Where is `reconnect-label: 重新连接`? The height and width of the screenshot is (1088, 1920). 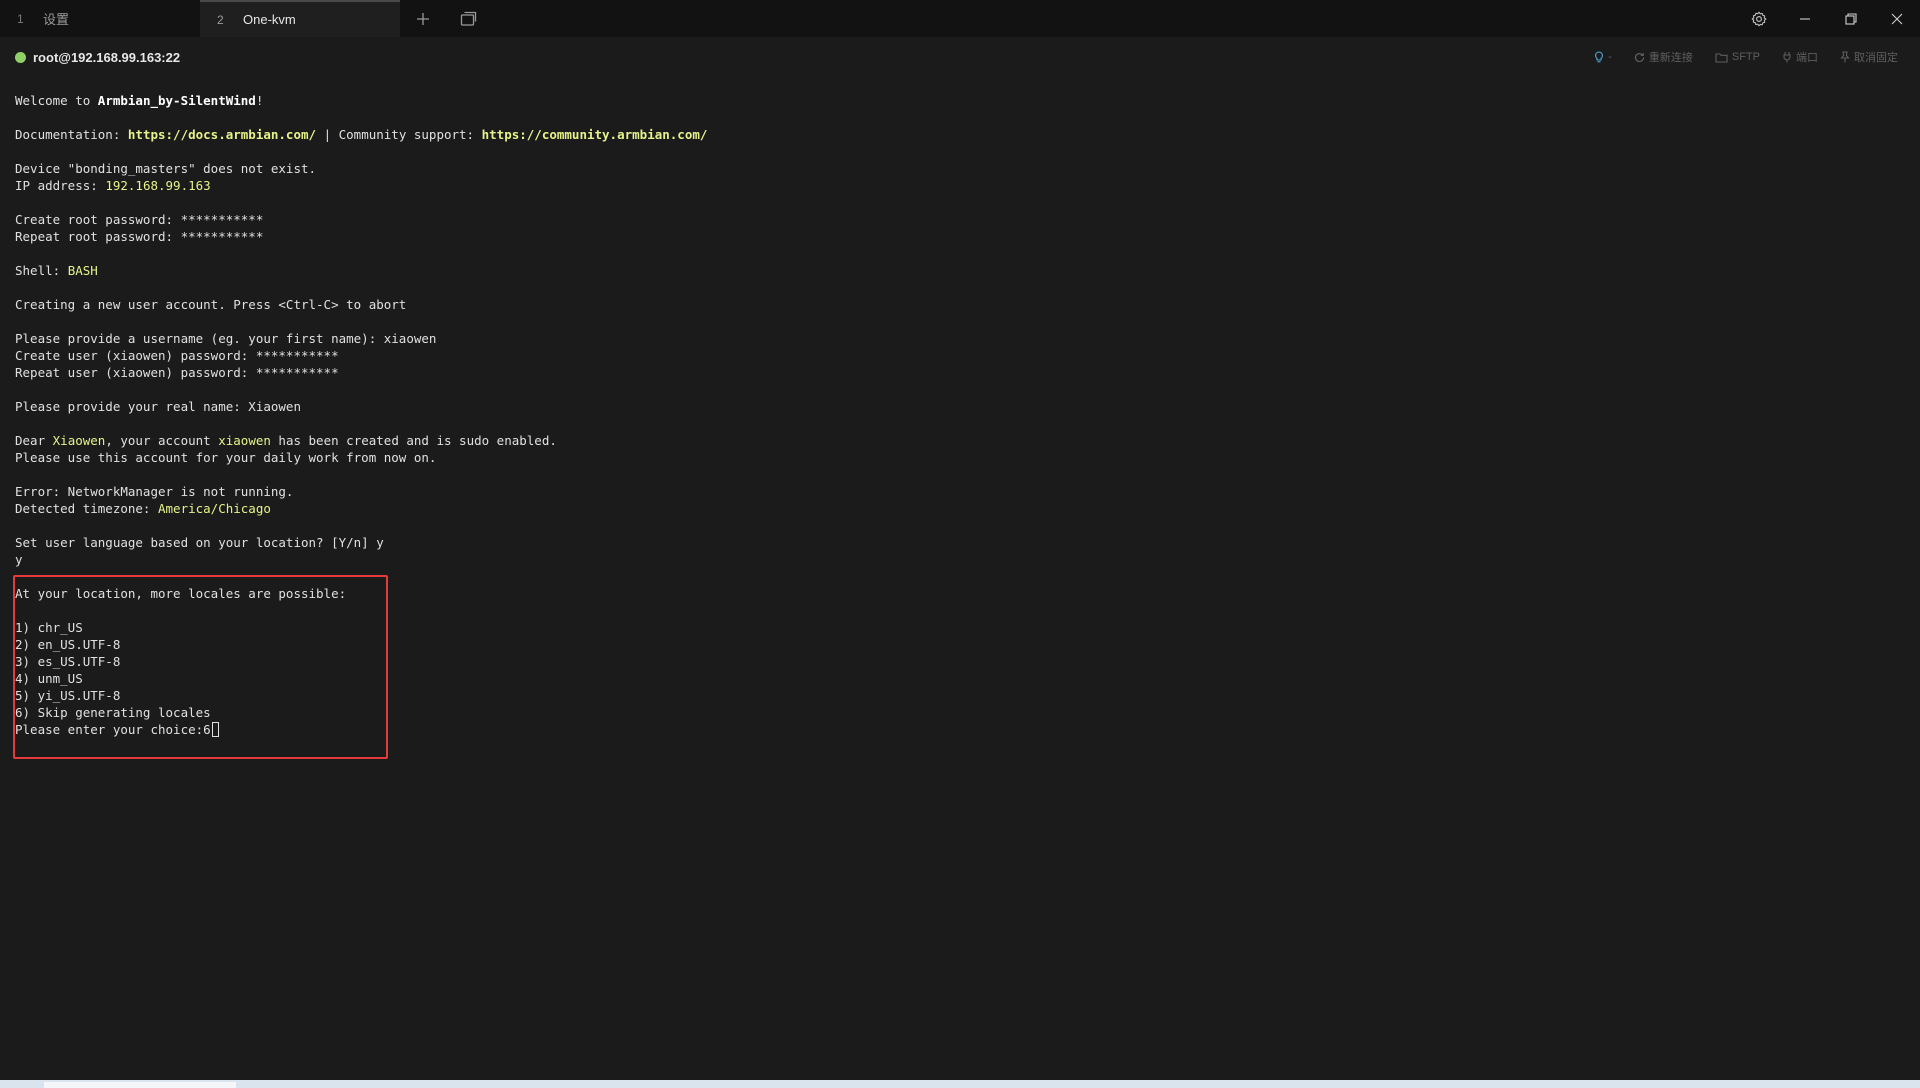
reconnect-label: 重新连接 is located at coordinates (1670, 58).